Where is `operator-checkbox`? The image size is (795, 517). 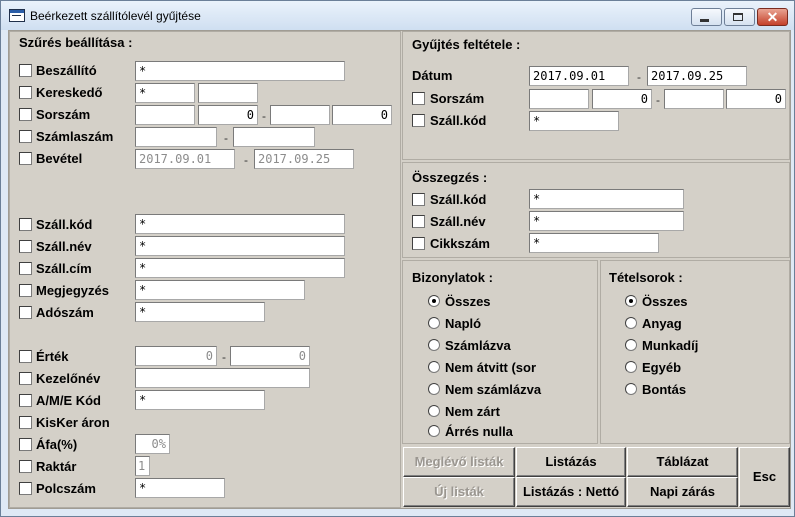 operator-checkbox is located at coordinates (25, 378).